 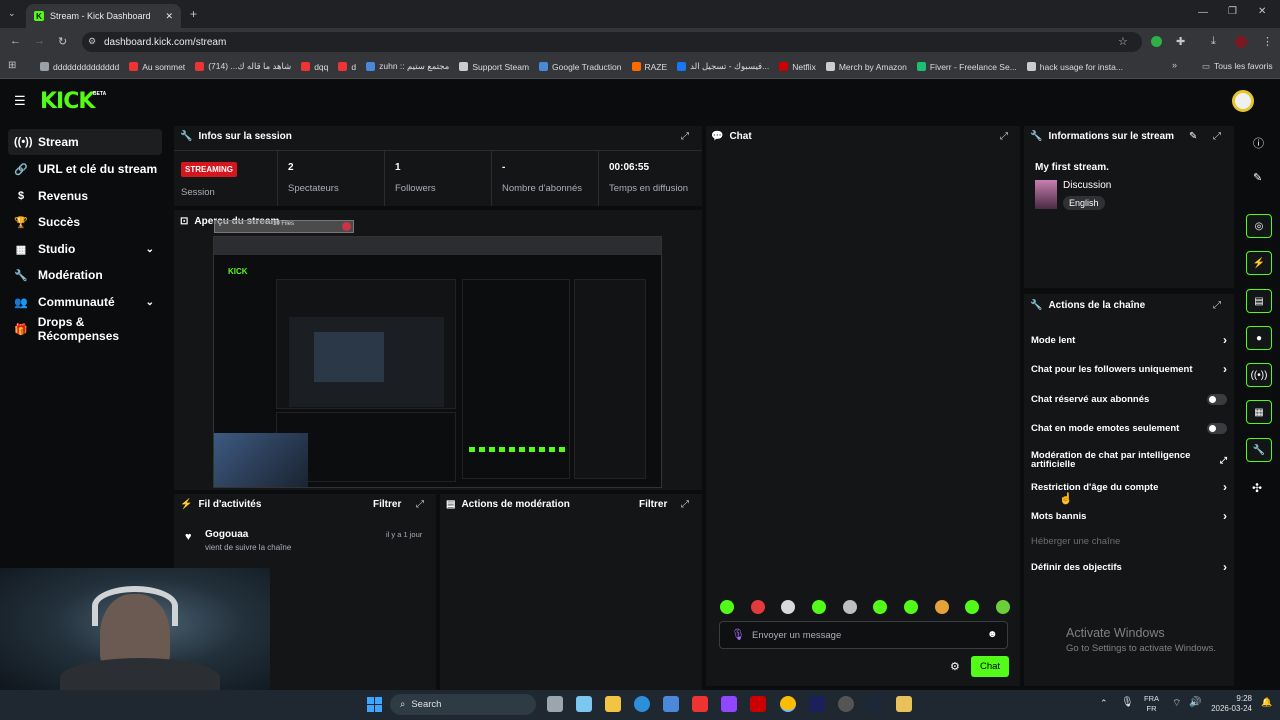 What do you see at coordinates (407, 66) in the screenshot?
I see `bookmark-item: zuhn :: مجتمع ستيم` at bounding box center [407, 66].